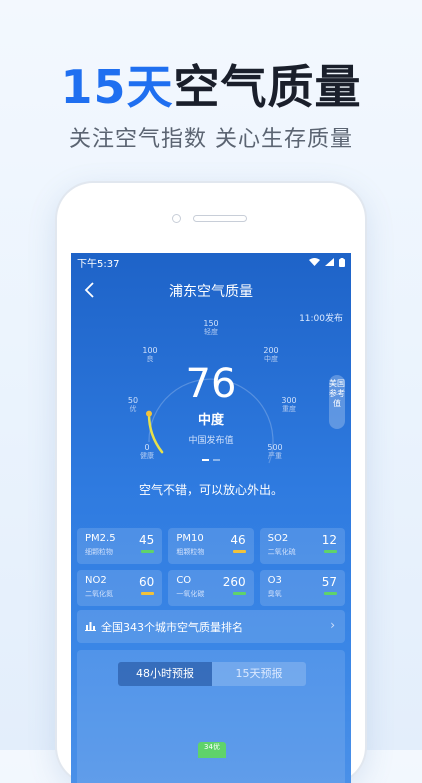  I want to click on forecast-tabs: 48小时预报 15天预报, so click(212, 674).